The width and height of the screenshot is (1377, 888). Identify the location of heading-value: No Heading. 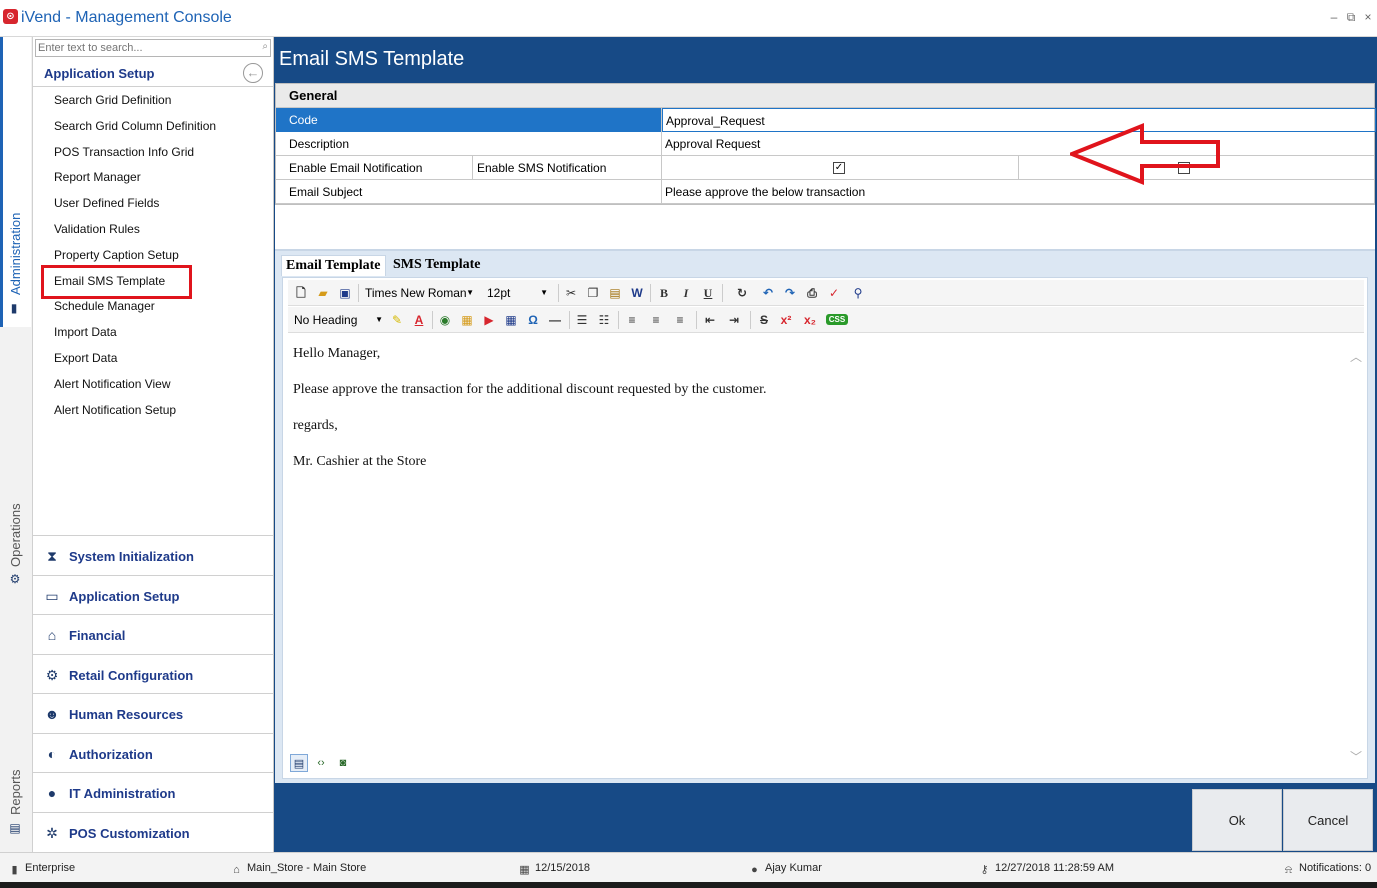
(326, 320).